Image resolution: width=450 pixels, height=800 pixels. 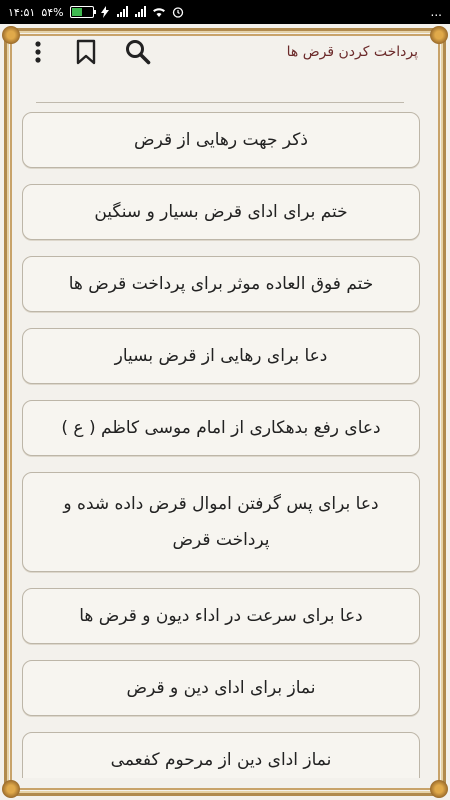 What do you see at coordinates (221, 428) in the screenshot?
I see `list-item: دعای رفع بدهکاری از امام موسی کاظم ( ع )` at bounding box center [221, 428].